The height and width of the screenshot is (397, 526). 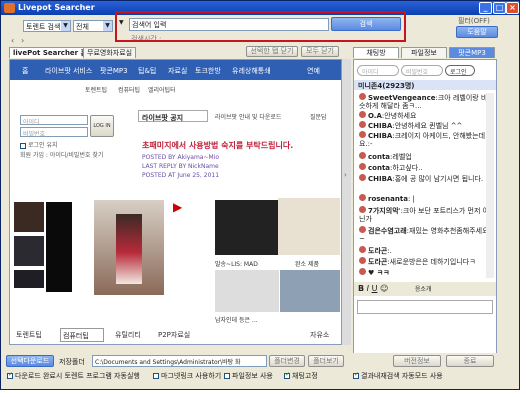 I want to click on nav-item: 연예, so click(x=313, y=71).